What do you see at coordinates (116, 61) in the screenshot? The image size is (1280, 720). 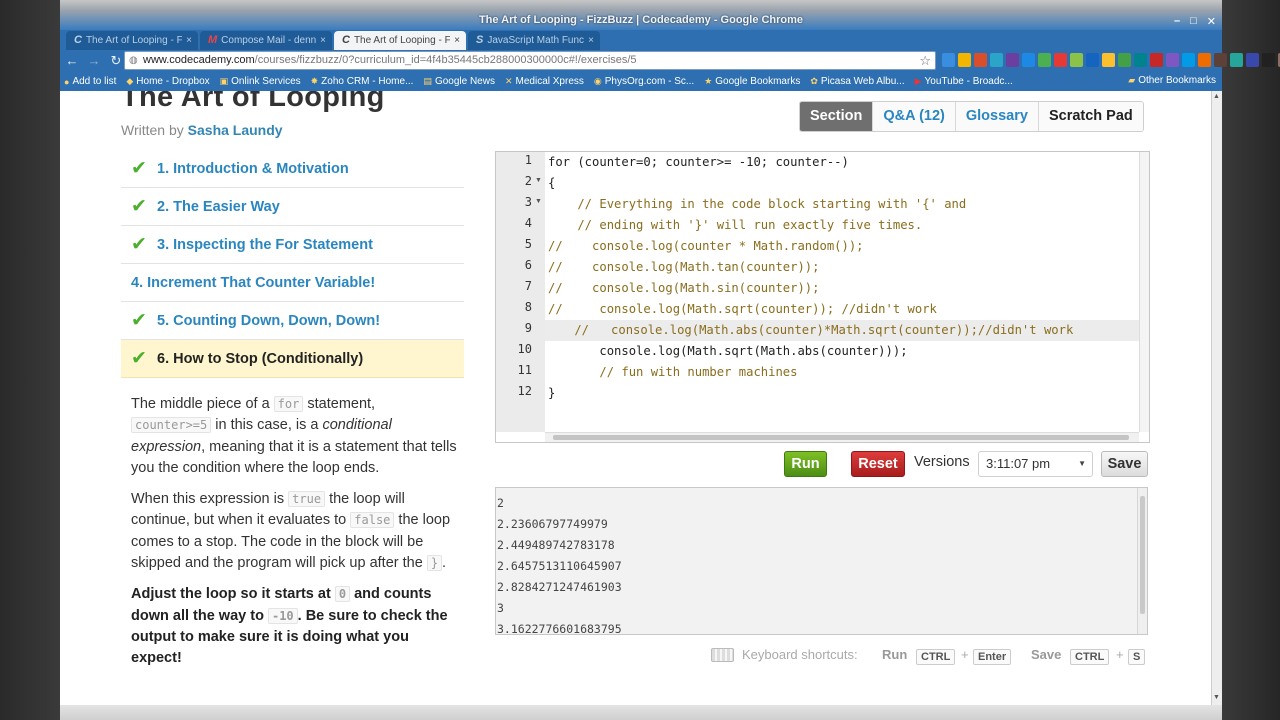 I see `reload-icon: ↻` at bounding box center [116, 61].